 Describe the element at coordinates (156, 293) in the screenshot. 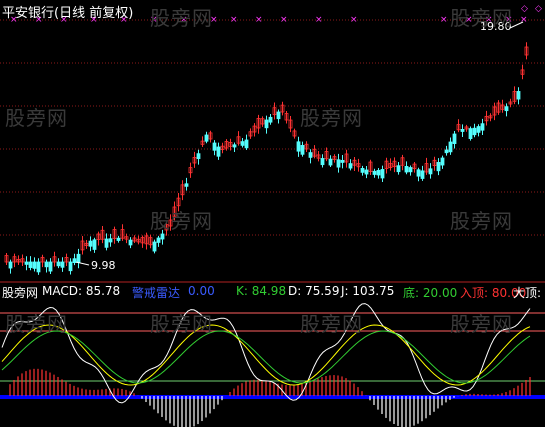

I see `alert-label: 警戒雷达` at that location.